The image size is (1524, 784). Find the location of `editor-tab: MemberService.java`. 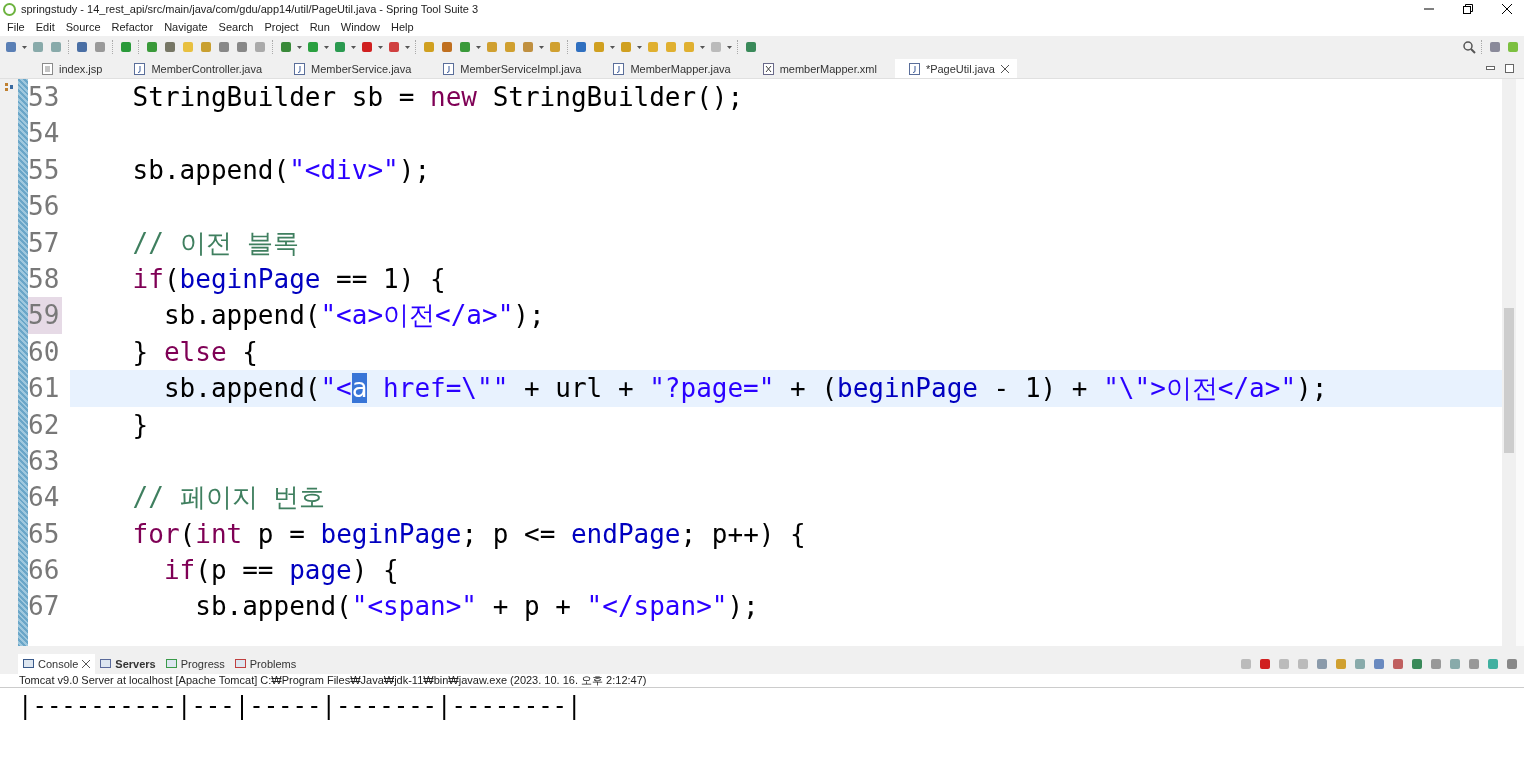

editor-tab: MemberService.java is located at coordinates (350, 68).